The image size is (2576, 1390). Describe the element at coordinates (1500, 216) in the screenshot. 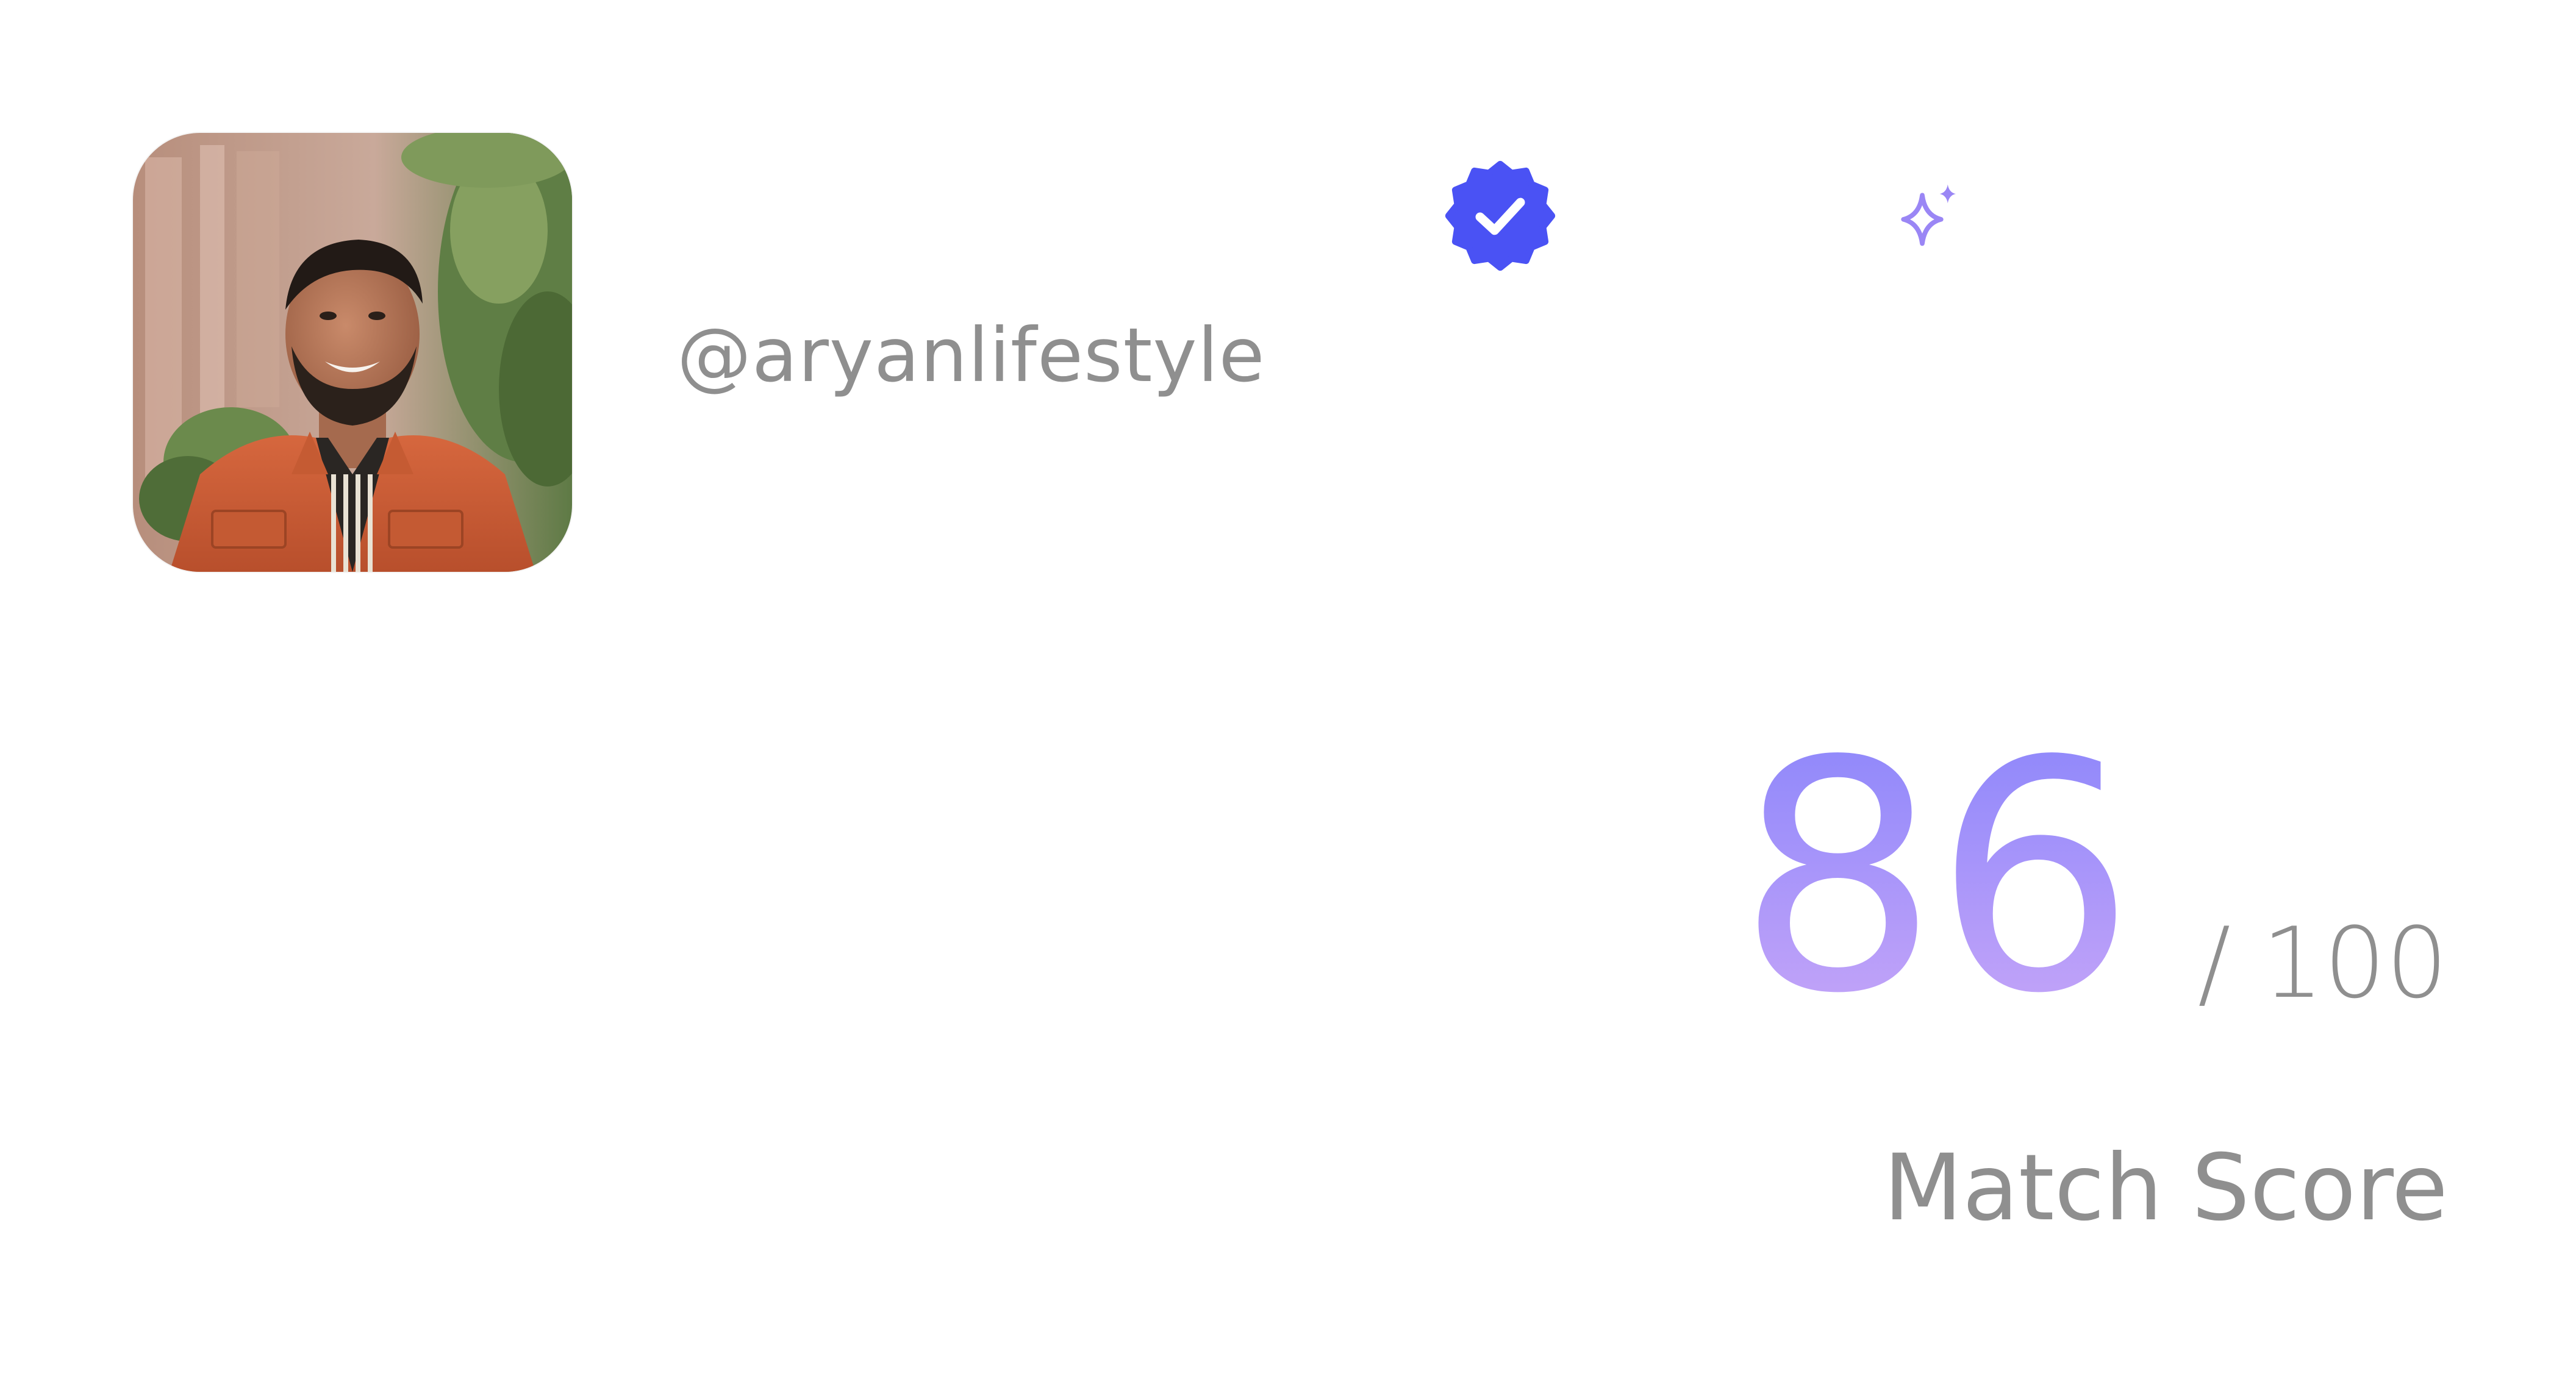

I see `verified-badge-icon` at that location.